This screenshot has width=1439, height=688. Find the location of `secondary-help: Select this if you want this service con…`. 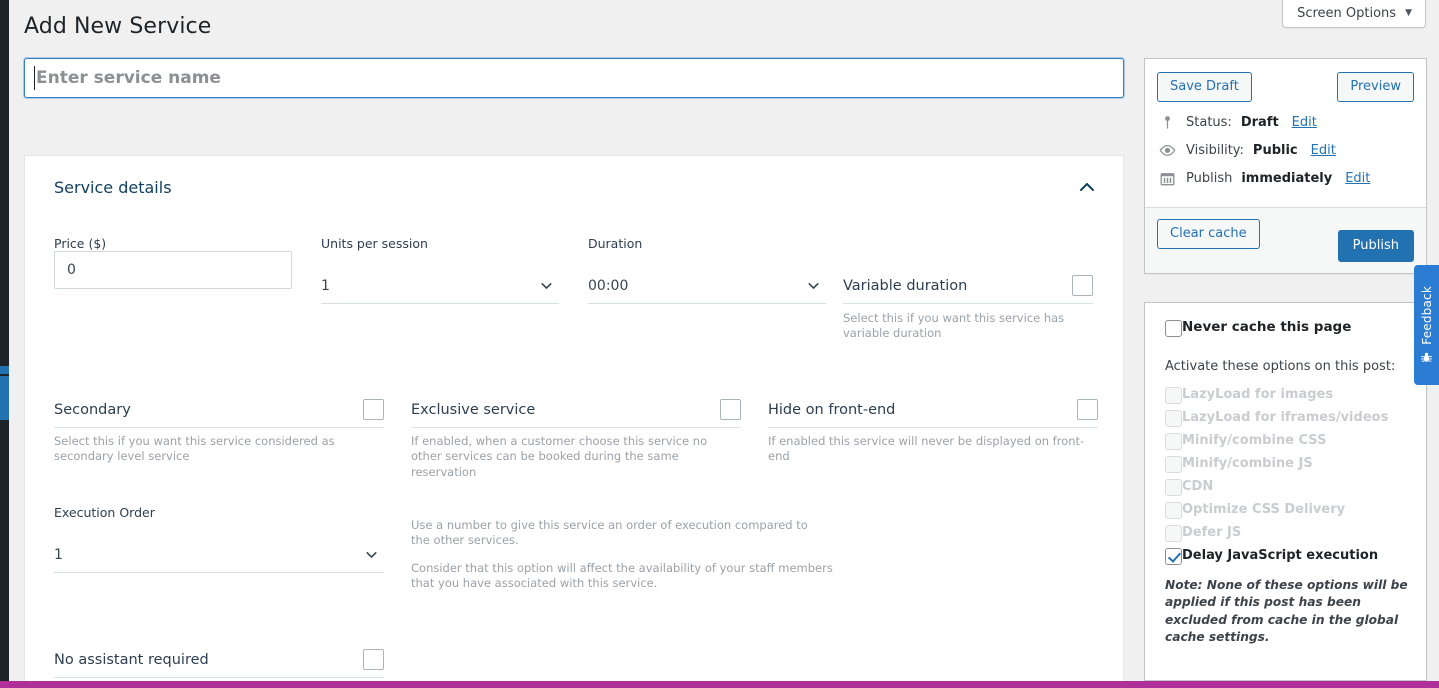

secondary-help: Select this if you want this service con… is located at coordinates (194, 449).